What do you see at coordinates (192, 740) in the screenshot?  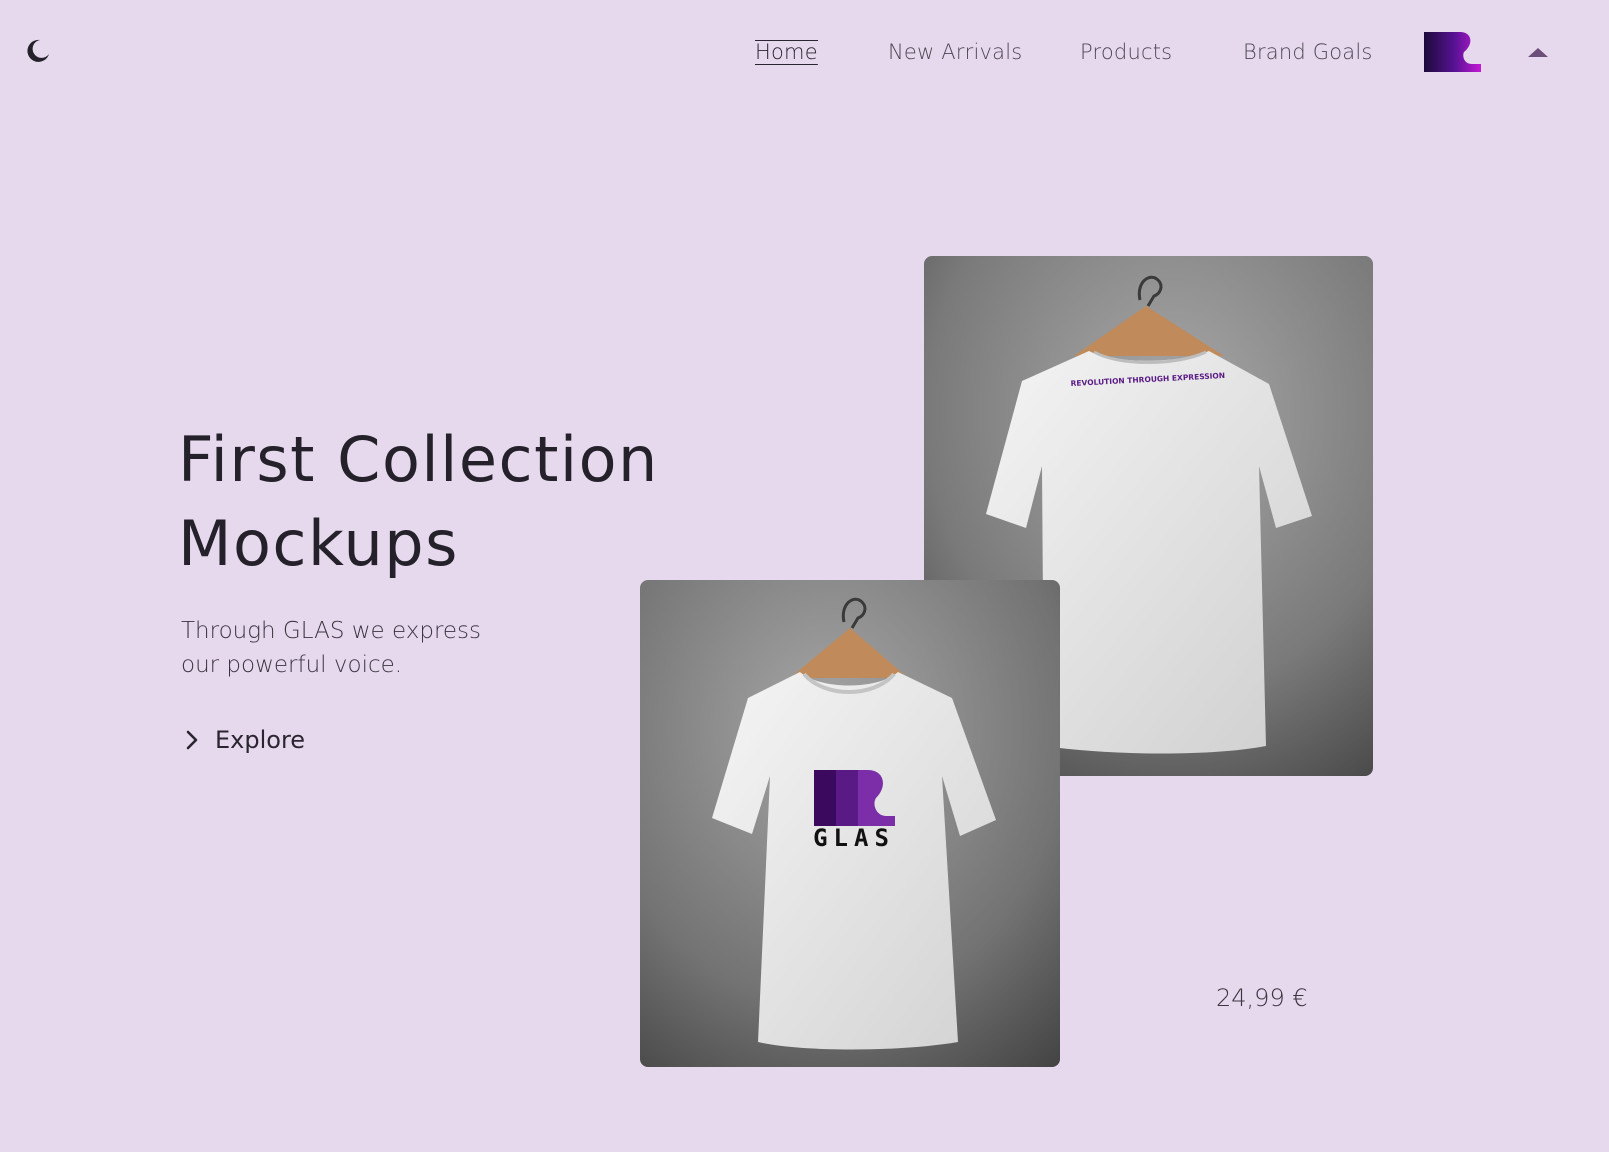 I see `chevron-right-icon` at bounding box center [192, 740].